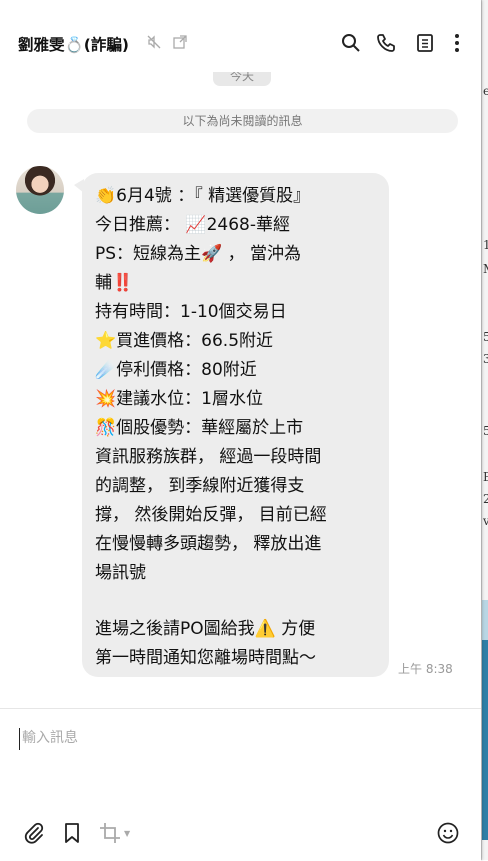 The image size is (488, 861). What do you see at coordinates (179, 399) in the screenshot?
I see `message-line: 💥建議水位：1層水位` at bounding box center [179, 399].